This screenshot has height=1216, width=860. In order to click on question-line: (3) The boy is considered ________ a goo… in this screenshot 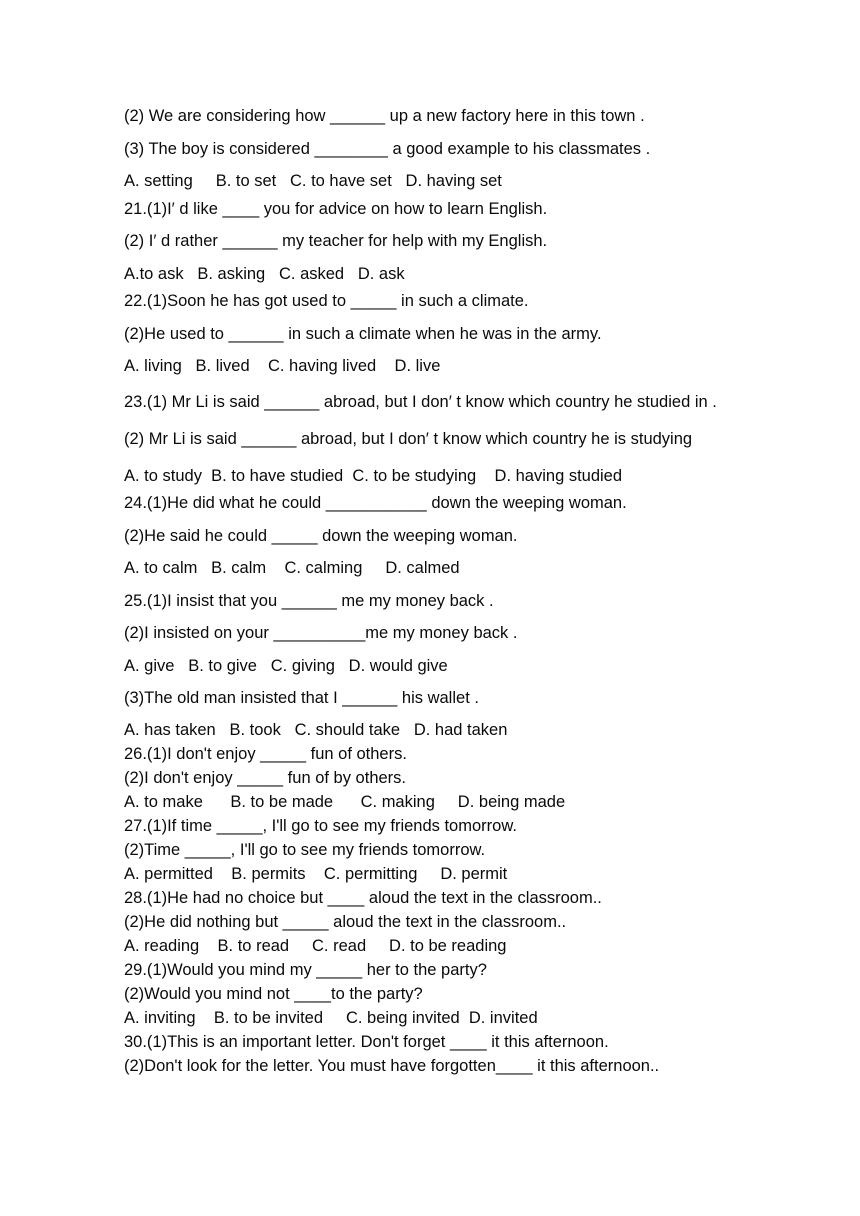, I will do `click(387, 148)`.